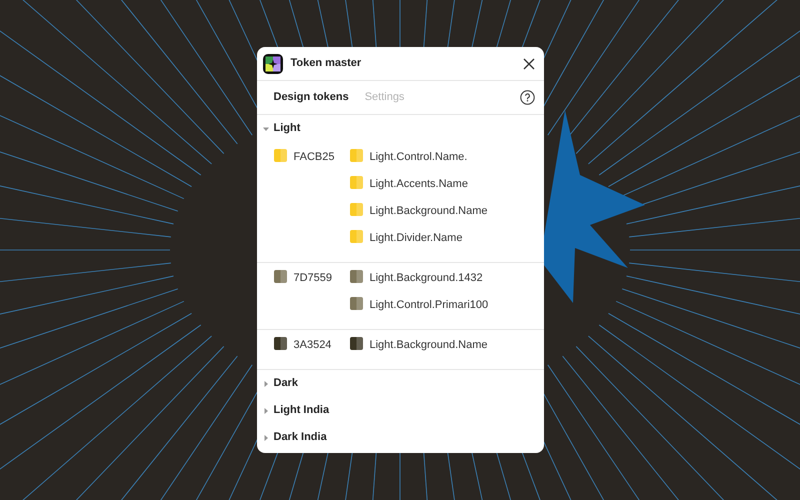  I want to click on window-title: Token master, so click(326, 64).